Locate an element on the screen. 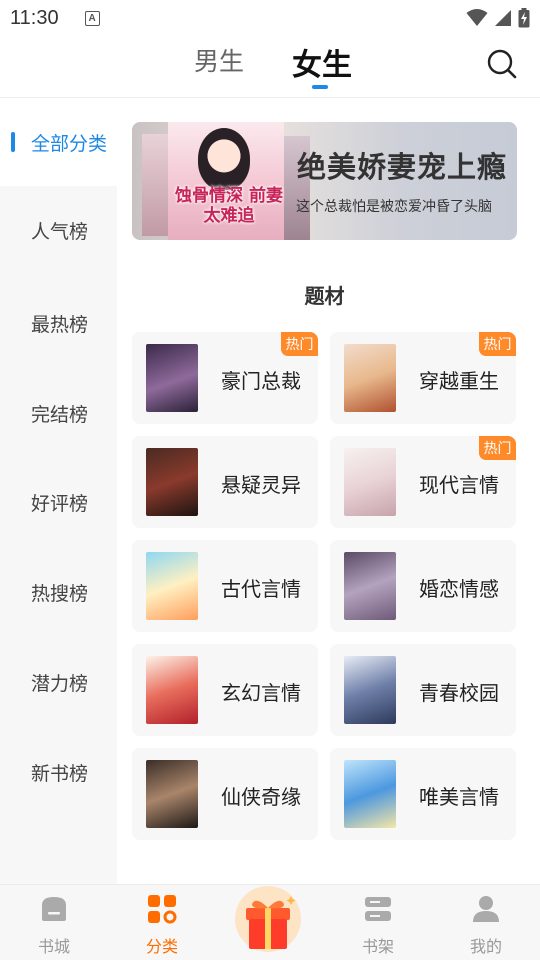 This screenshot has width=540, height=960. banner-cover-art is located at coordinates (224, 159).